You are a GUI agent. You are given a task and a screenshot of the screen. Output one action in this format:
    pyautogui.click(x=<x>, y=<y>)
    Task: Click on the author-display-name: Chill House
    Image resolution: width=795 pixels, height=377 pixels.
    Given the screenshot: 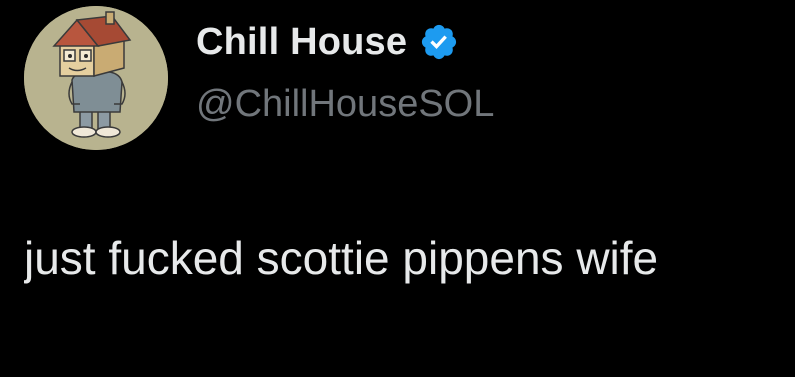 What is the action you would take?
    pyautogui.click(x=301, y=42)
    